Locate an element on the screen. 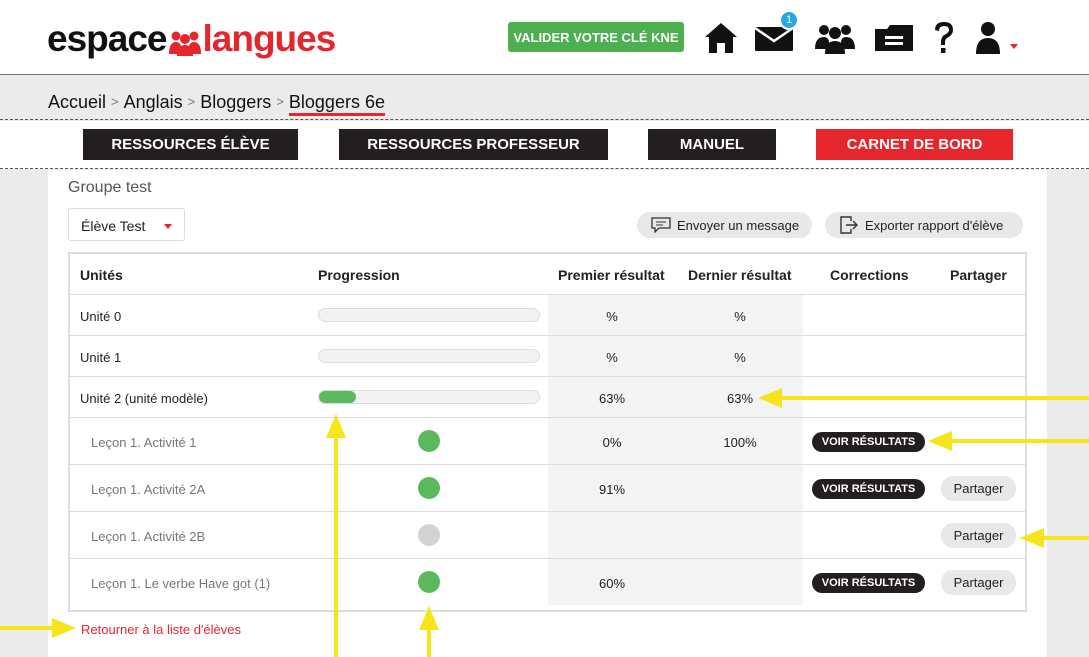 This screenshot has height=657, width=1089. last-result: 63% is located at coordinates (740, 398).